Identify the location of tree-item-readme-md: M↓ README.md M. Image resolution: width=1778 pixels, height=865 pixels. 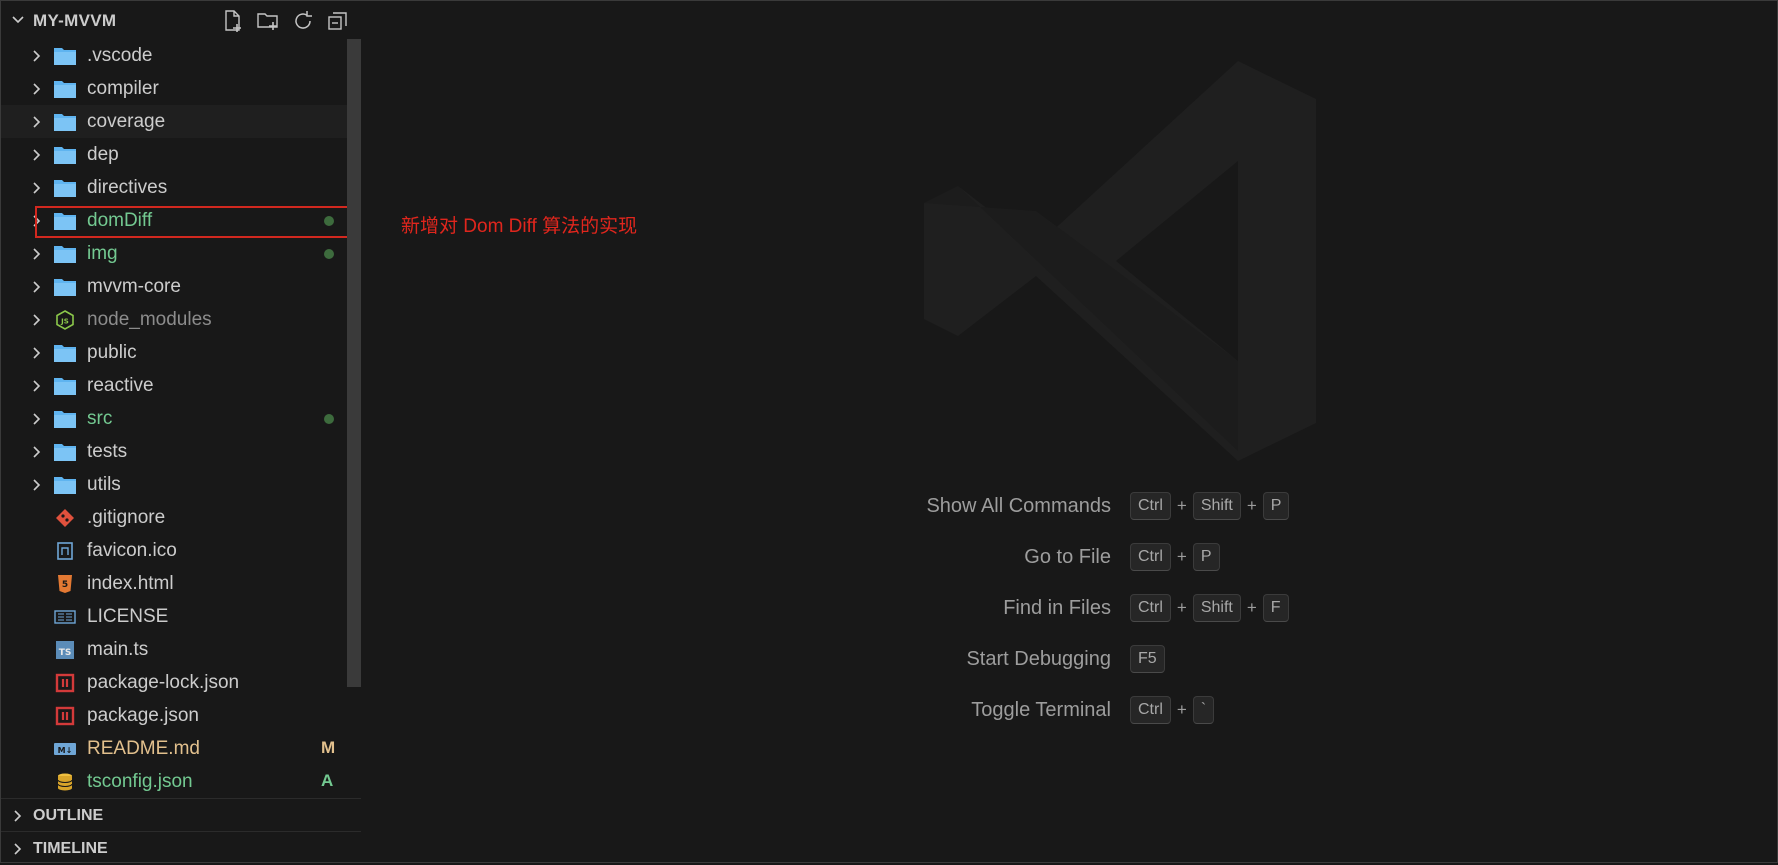
(174, 748).